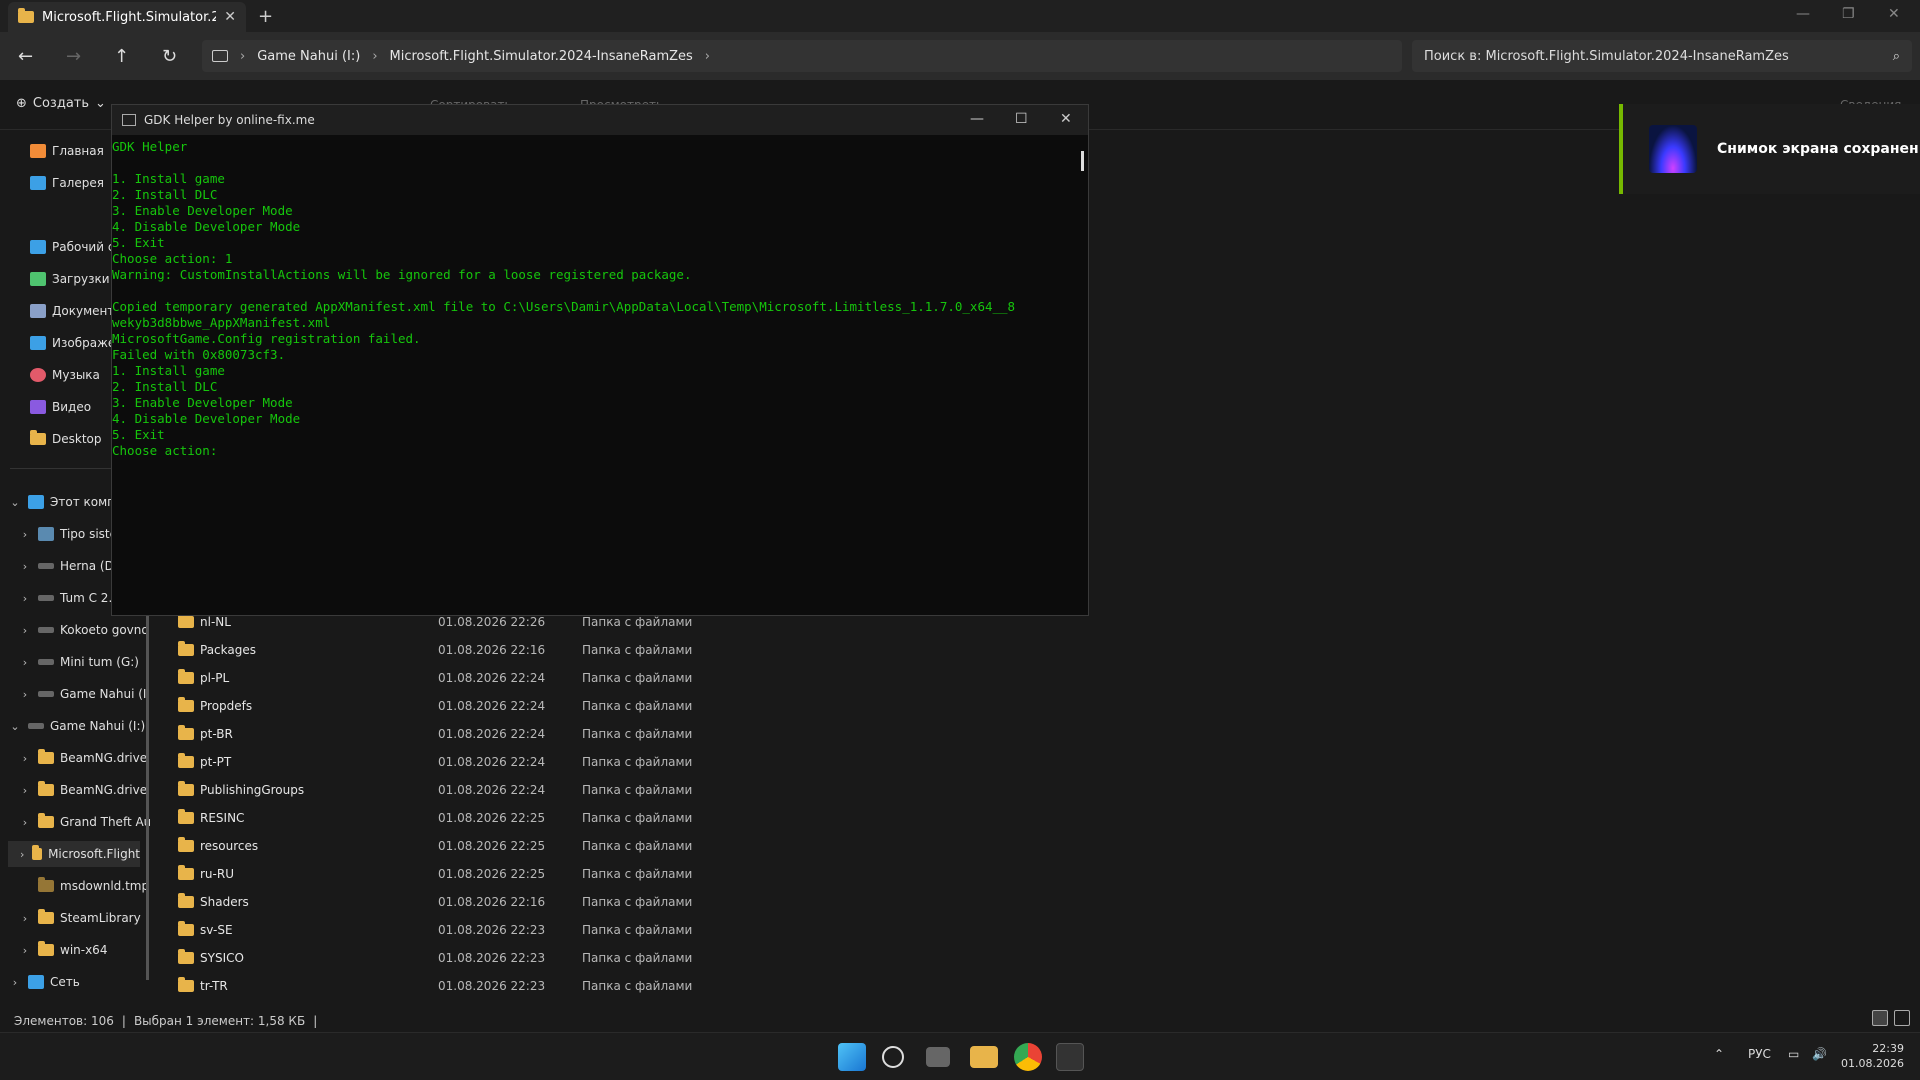 The height and width of the screenshot is (1080, 1920). I want to click on search-icon, so click(893, 1057).